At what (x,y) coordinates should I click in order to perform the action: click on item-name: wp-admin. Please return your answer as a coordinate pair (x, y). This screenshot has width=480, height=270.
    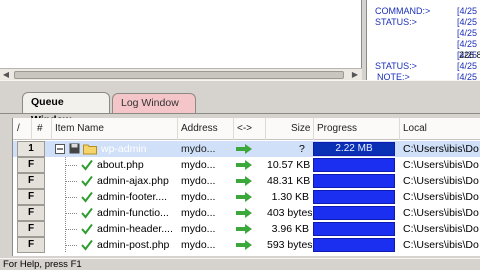
    Looking at the image, I should click on (124, 149).